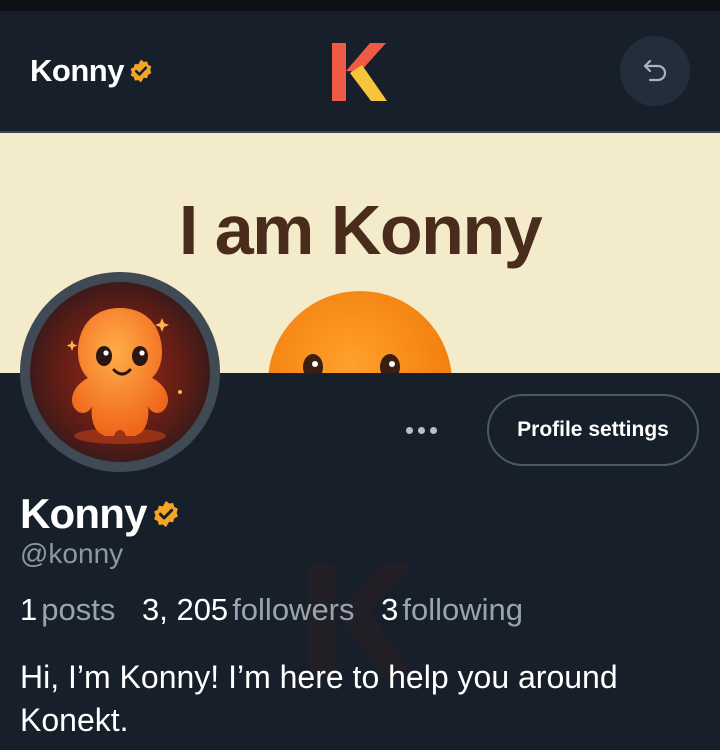  What do you see at coordinates (72, 553) in the screenshot?
I see `profile-handle: @konny` at bounding box center [72, 553].